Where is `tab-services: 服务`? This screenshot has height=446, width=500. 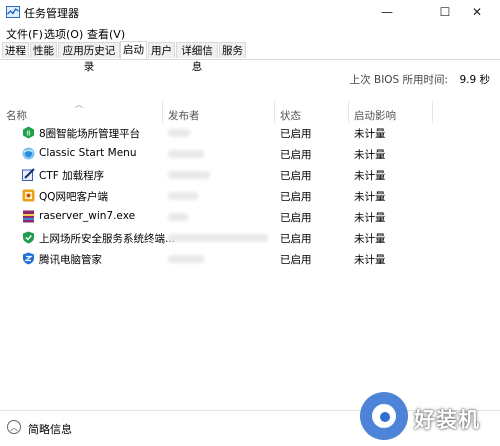
tab-services: 服务 is located at coordinates (232, 50).